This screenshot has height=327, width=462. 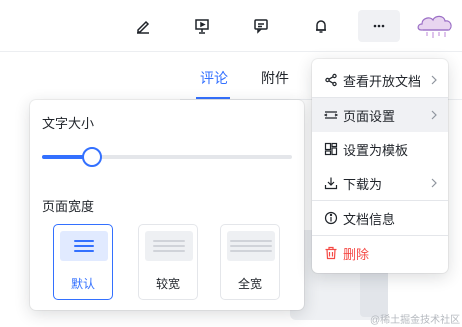 I want to click on download-icon, so click(x=331, y=183).